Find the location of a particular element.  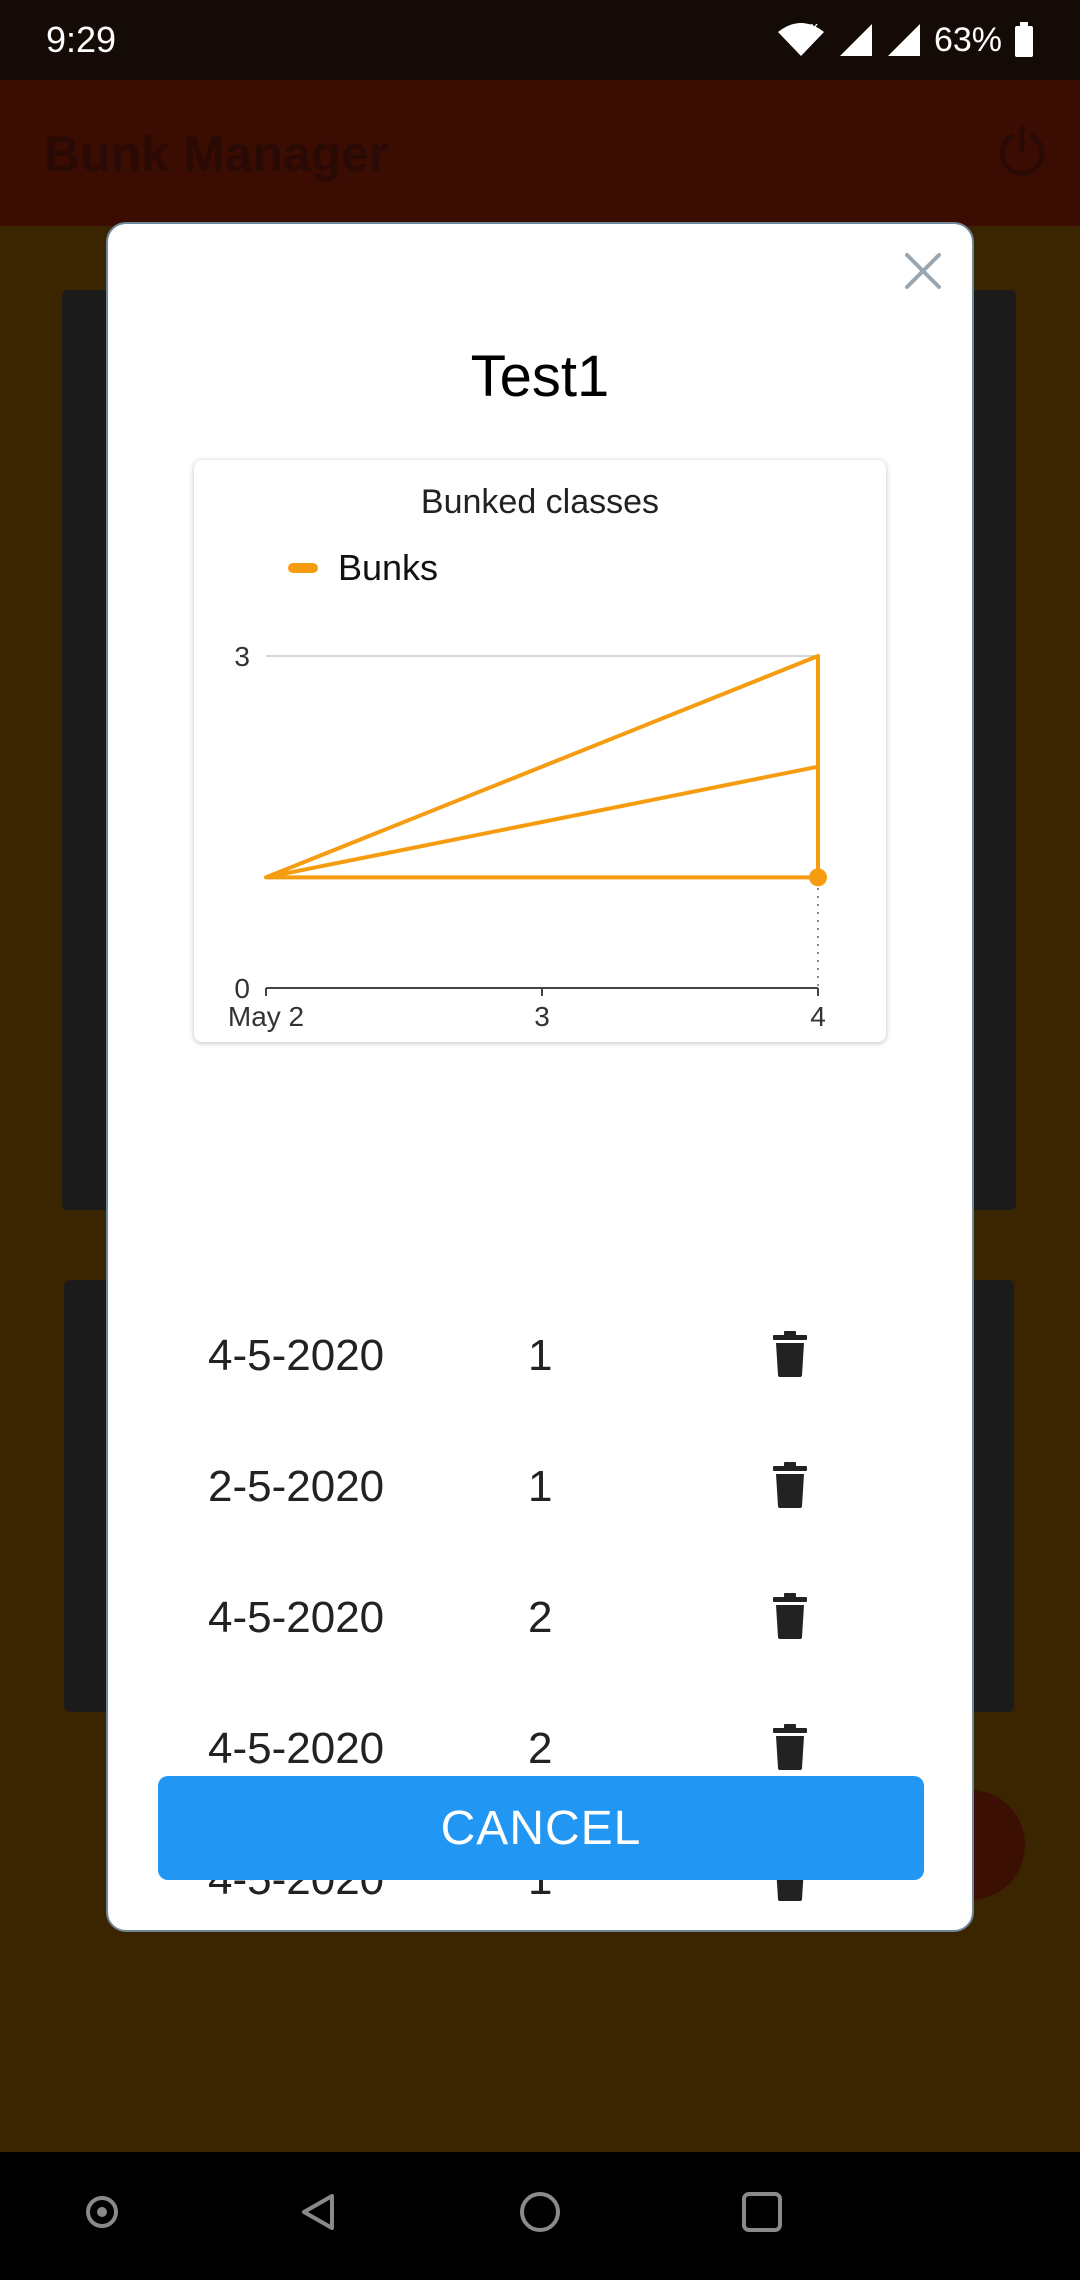

list-item: 4-5-2020 2 is located at coordinates (540, 1621).